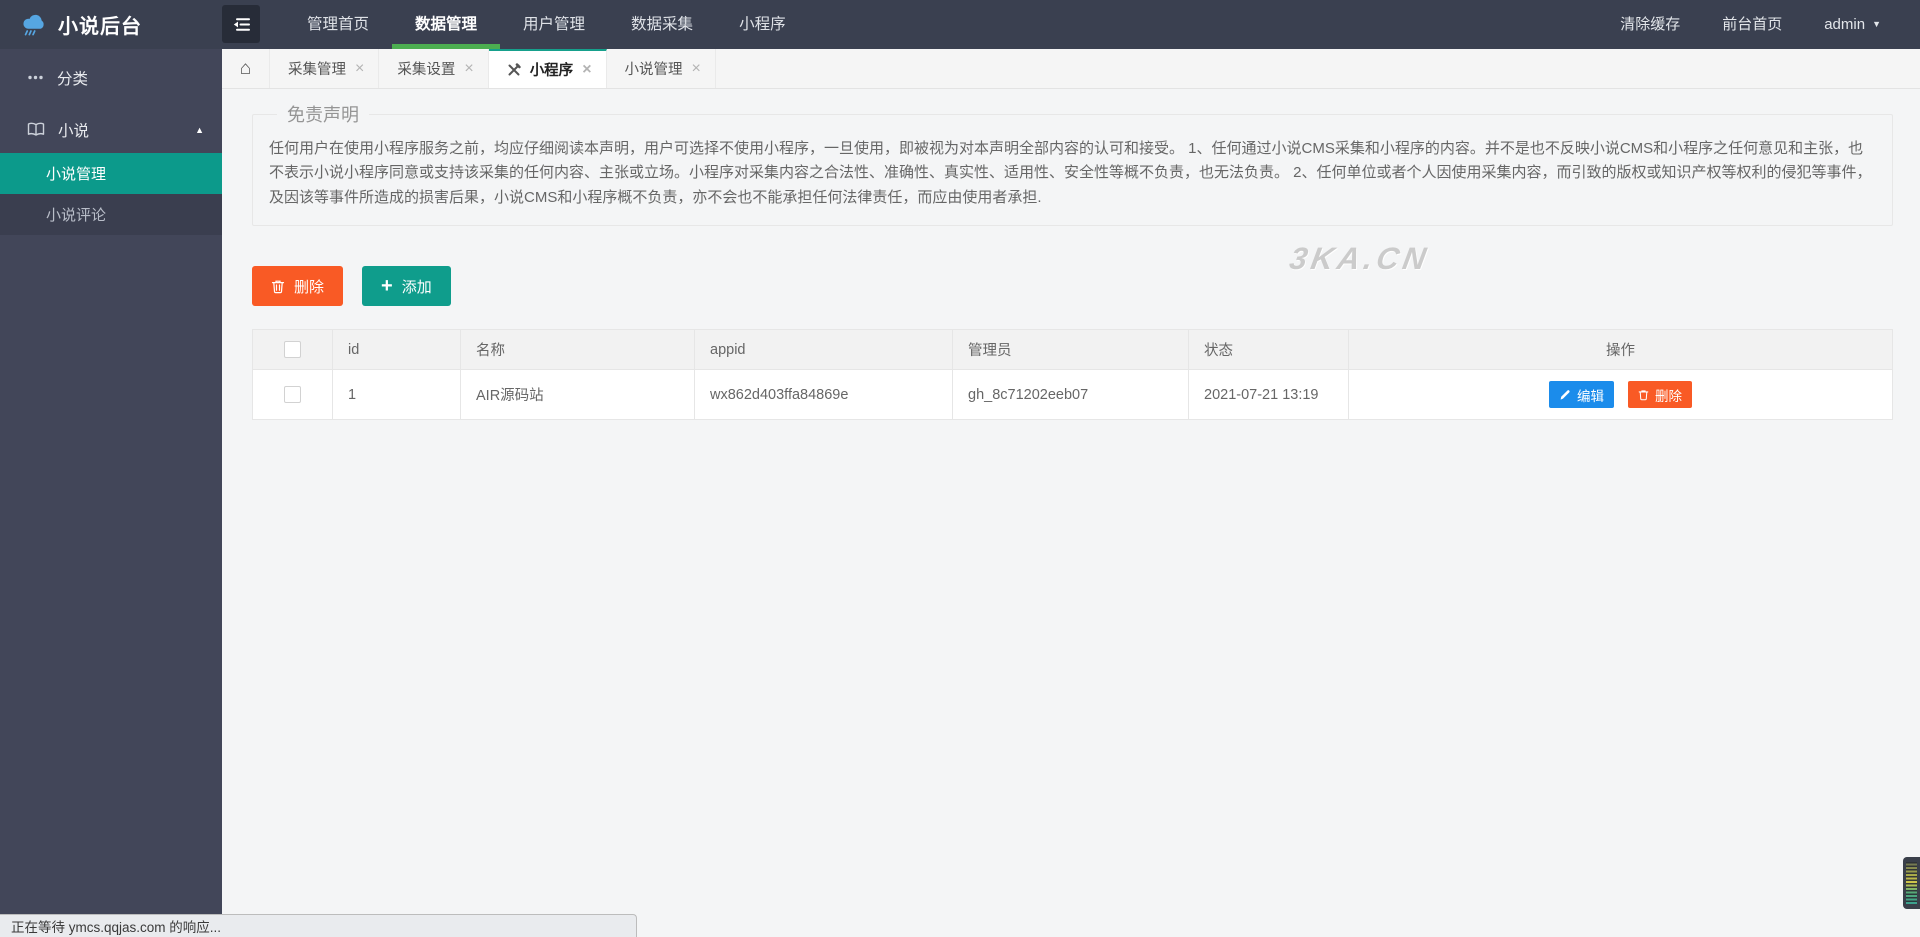  I want to click on column-header-actions: 操作, so click(1620, 350).